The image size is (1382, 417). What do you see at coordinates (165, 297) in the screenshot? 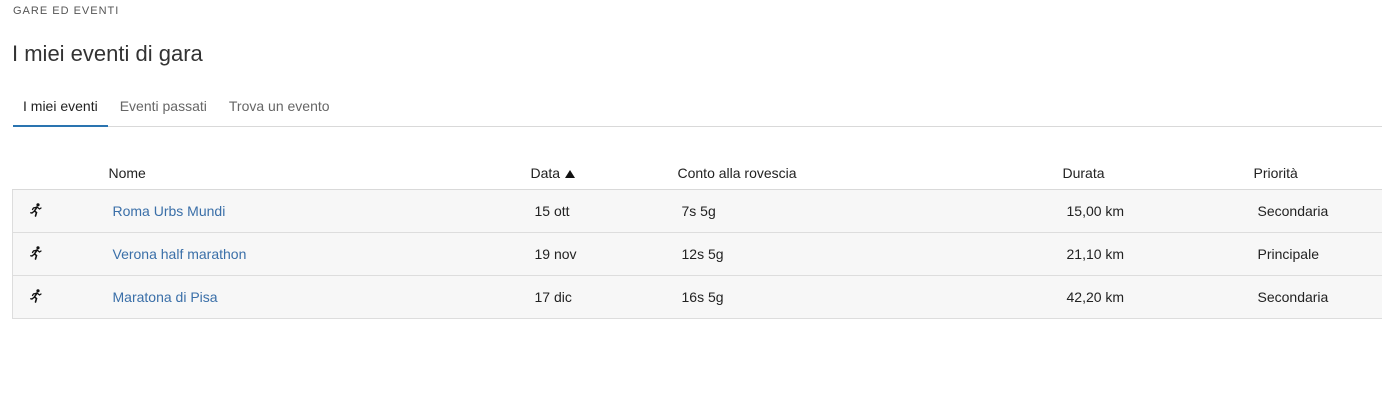
I see `event-name-link: Maratona di Pisa` at bounding box center [165, 297].